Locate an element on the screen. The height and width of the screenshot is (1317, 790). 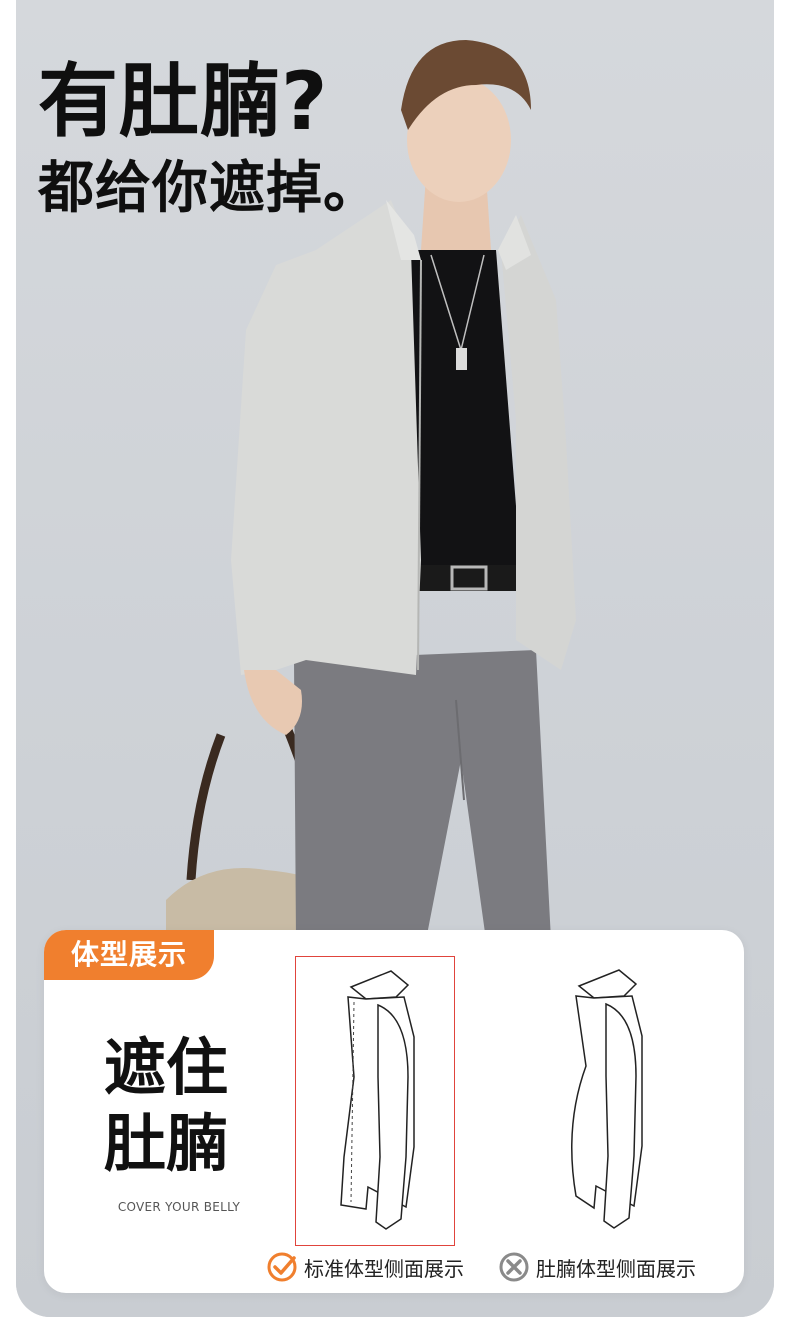
legend-belly-label: 肚腩体型侧面展示 is located at coordinates (616, 1268).